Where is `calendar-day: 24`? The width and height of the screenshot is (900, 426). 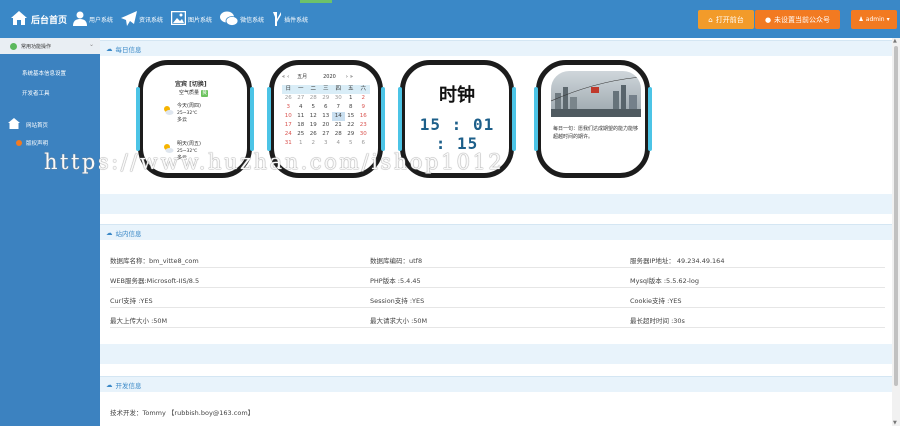
calendar-day: 24 is located at coordinates (288, 134).